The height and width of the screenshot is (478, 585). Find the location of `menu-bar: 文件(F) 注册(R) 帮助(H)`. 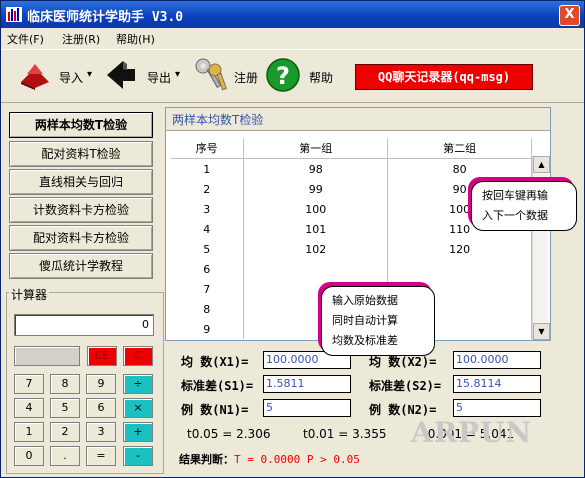

menu-bar: 文件(F) 注册(R) 帮助(H) is located at coordinates (292, 38).